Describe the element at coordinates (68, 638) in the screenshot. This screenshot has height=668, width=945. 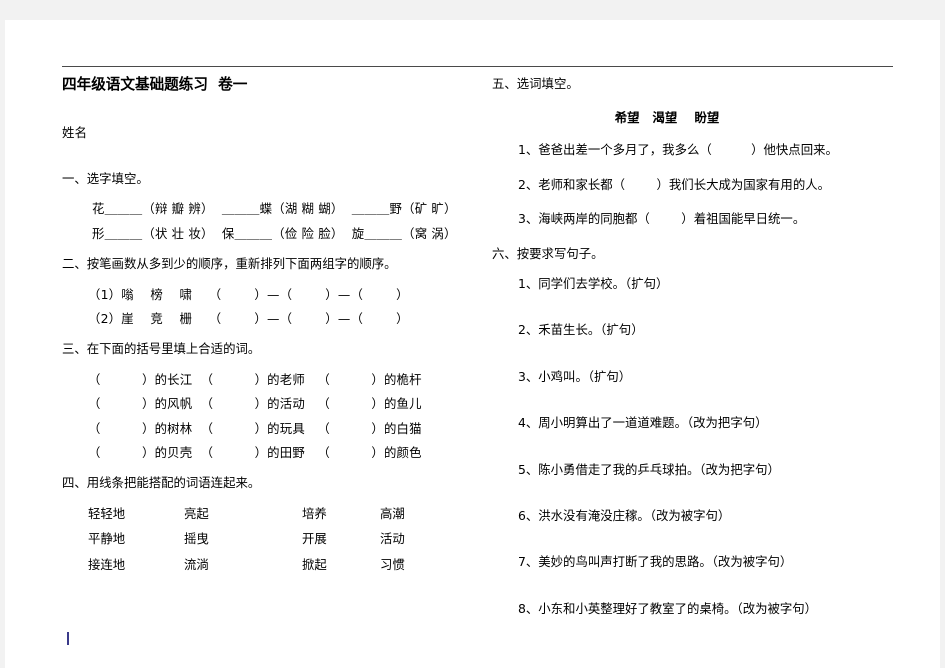
I see `text-cursor` at that location.